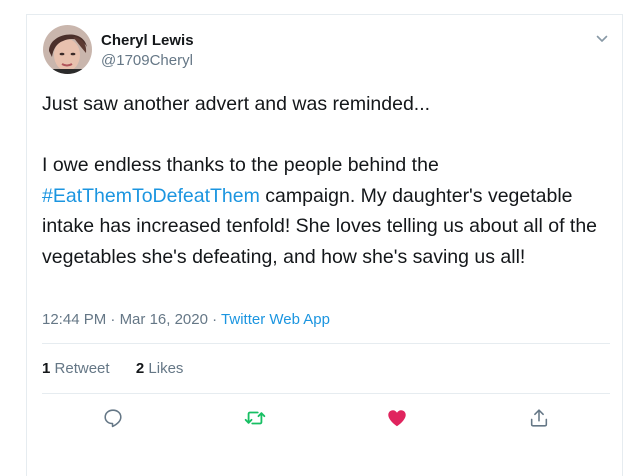 The width and height of the screenshot is (643, 476). What do you see at coordinates (147, 40) in the screenshot?
I see `display-name: Cheryl Lewis` at bounding box center [147, 40].